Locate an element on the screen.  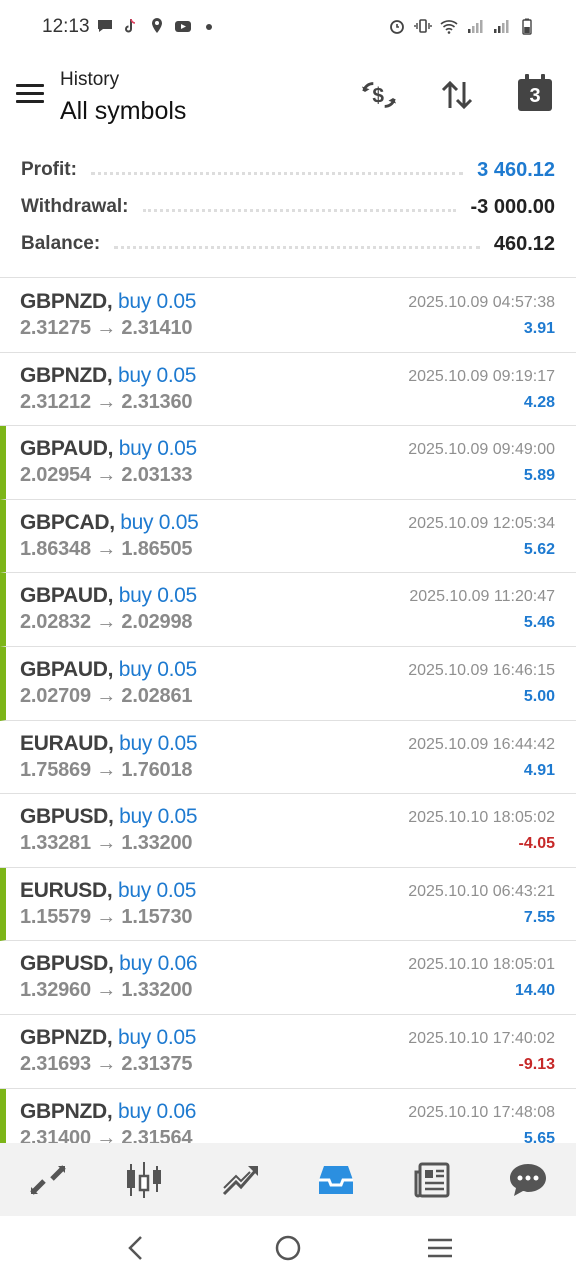
deal-symbol: EURUSD, buy 0.05 is located at coordinates (108, 891).